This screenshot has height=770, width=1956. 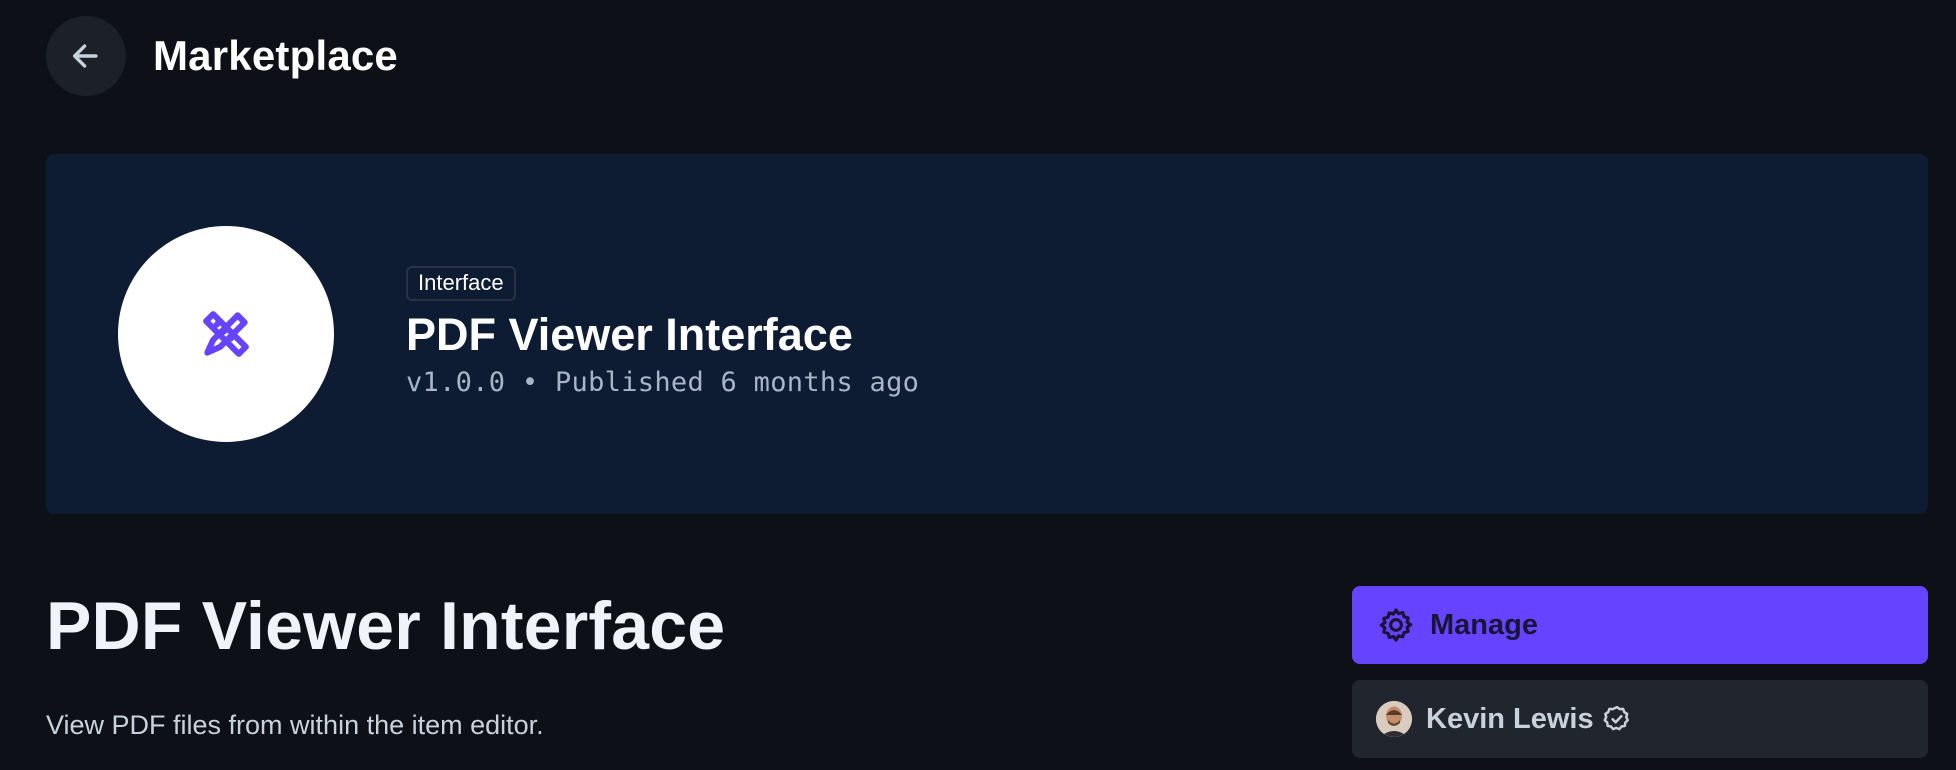 What do you see at coordinates (275, 55) in the screenshot?
I see `page-title: Marketplace` at bounding box center [275, 55].